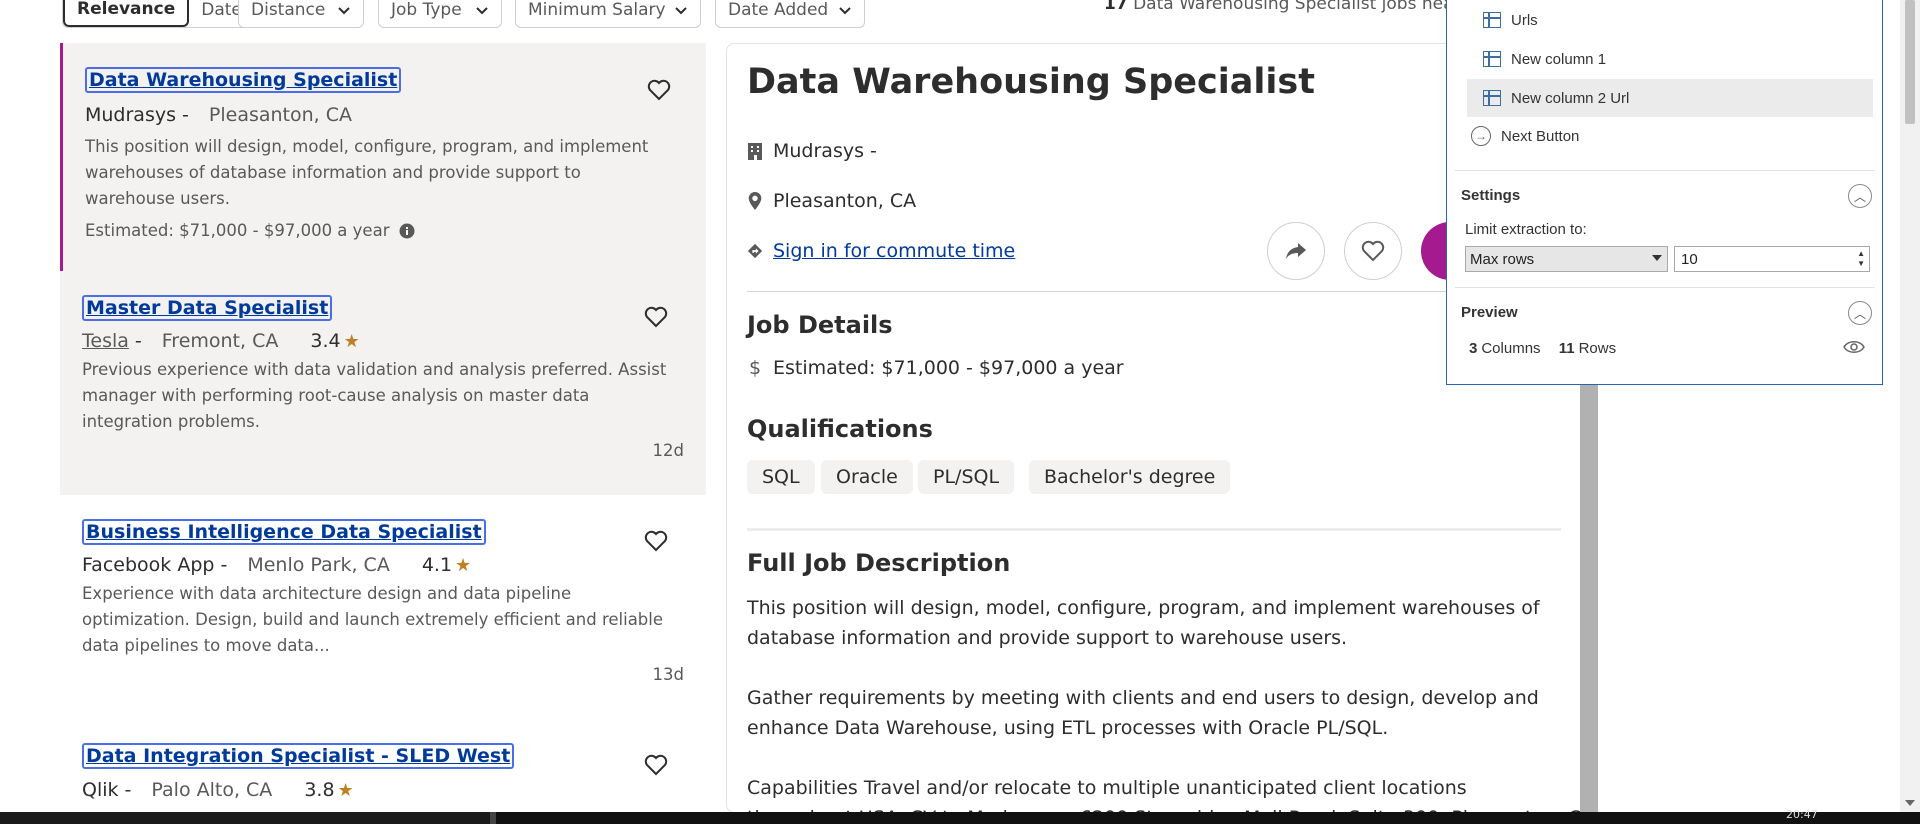  What do you see at coordinates (245, 818) in the screenshot?
I see `taskbar-search` at bounding box center [245, 818].